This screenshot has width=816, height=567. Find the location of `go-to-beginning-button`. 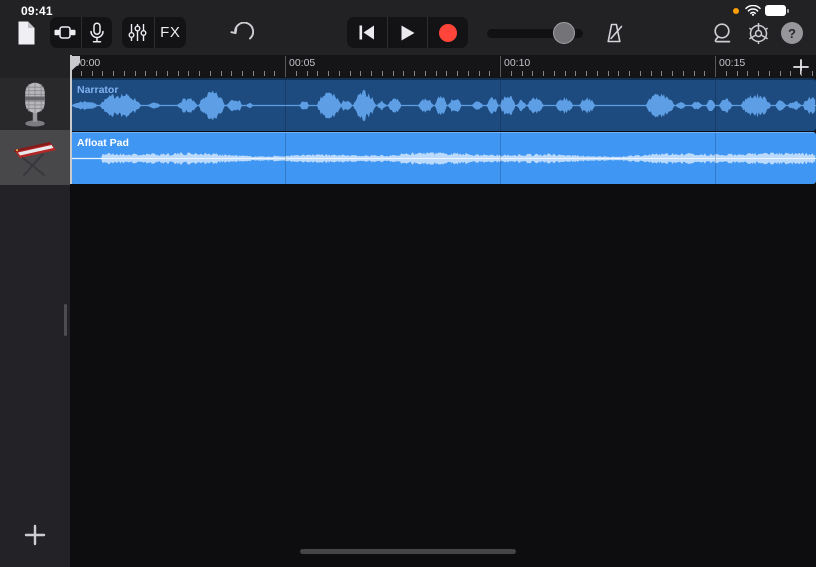

go-to-beginning-button is located at coordinates (367, 32).